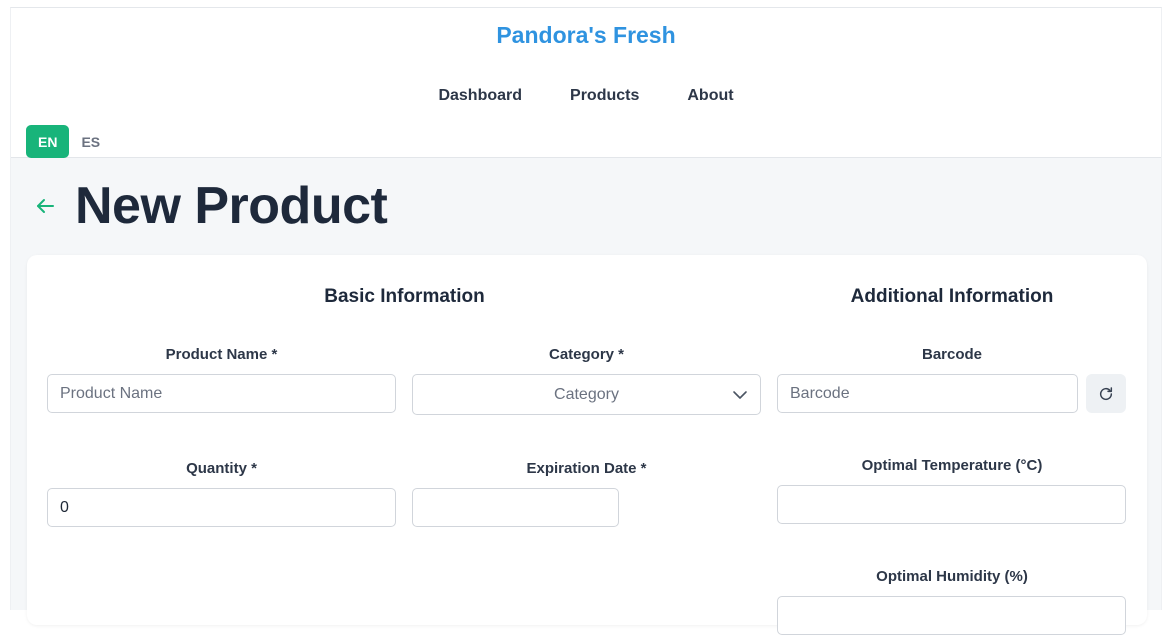  What do you see at coordinates (48, 141) in the screenshot?
I see `lang-en-button: EN` at bounding box center [48, 141].